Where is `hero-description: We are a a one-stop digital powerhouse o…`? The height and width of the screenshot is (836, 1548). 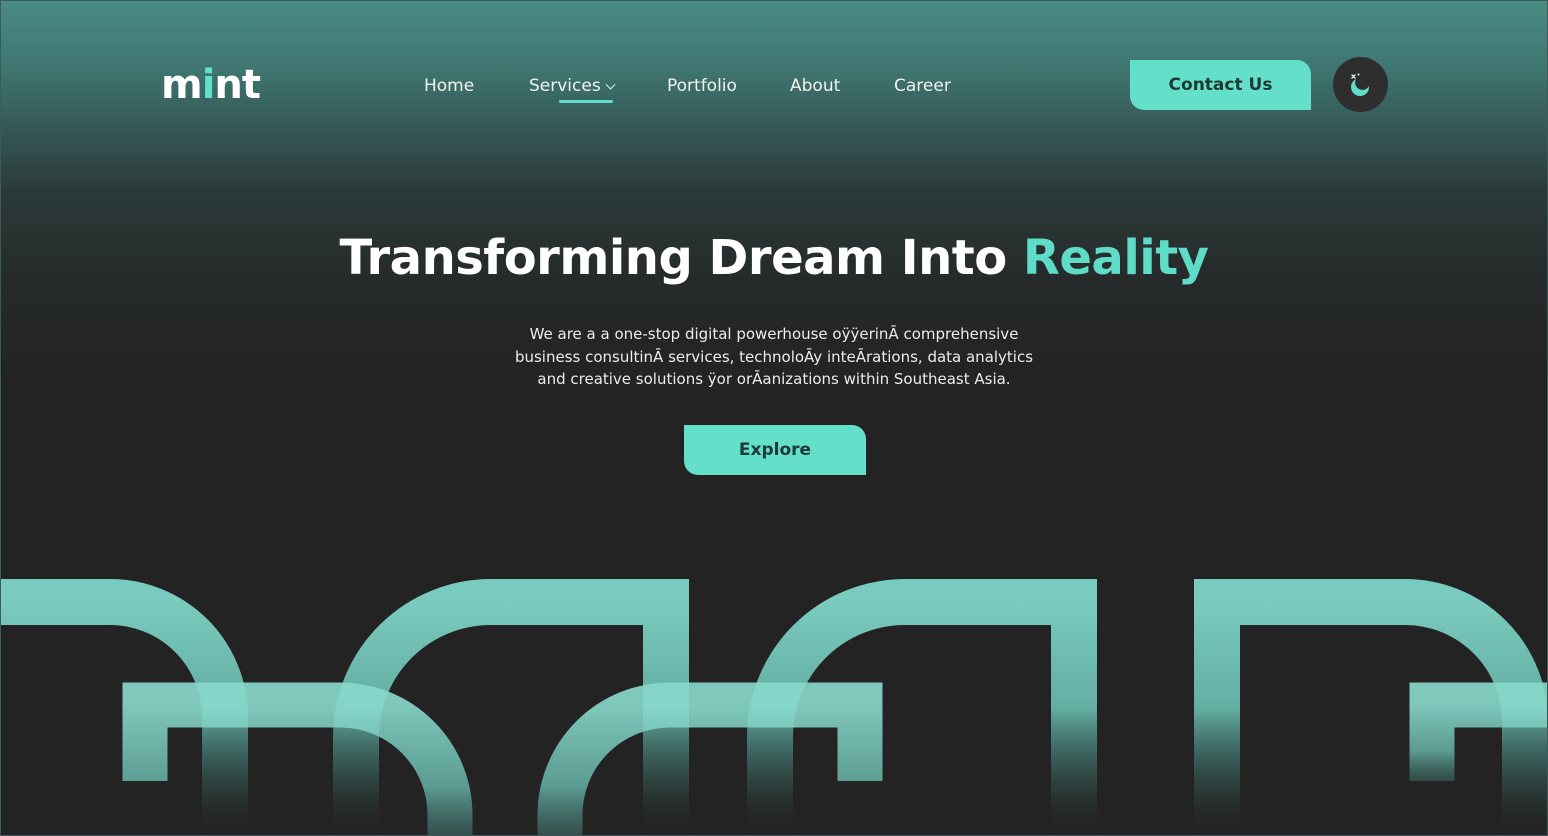 hero-description: We are a a one-stop digital powerhouse o… is located at coordinates (774, 357).